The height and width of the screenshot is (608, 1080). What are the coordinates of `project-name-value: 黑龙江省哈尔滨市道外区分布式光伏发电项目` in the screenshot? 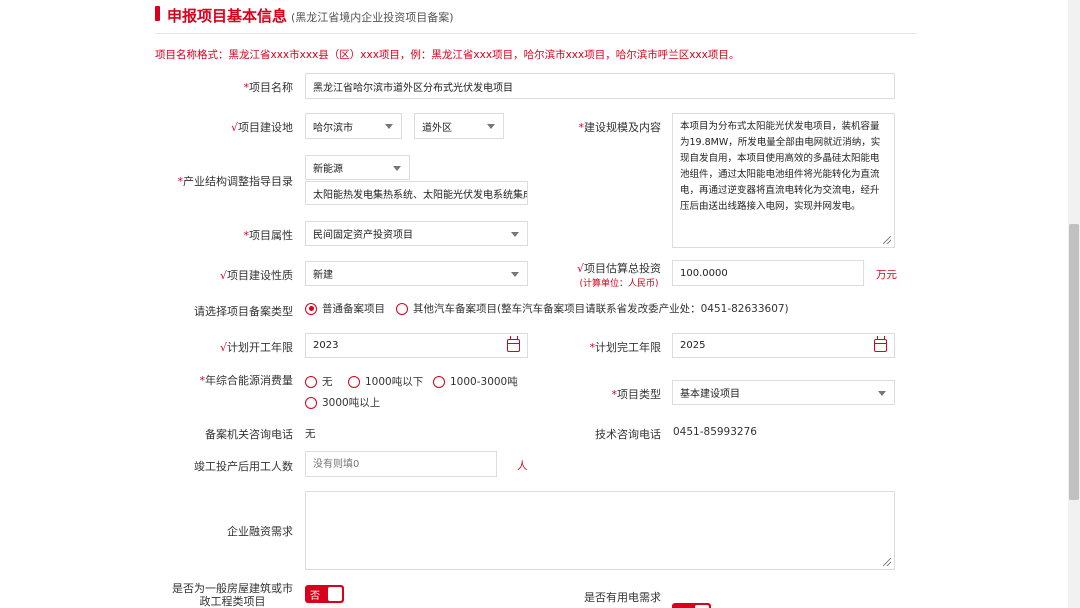 It's located at (413, 88).